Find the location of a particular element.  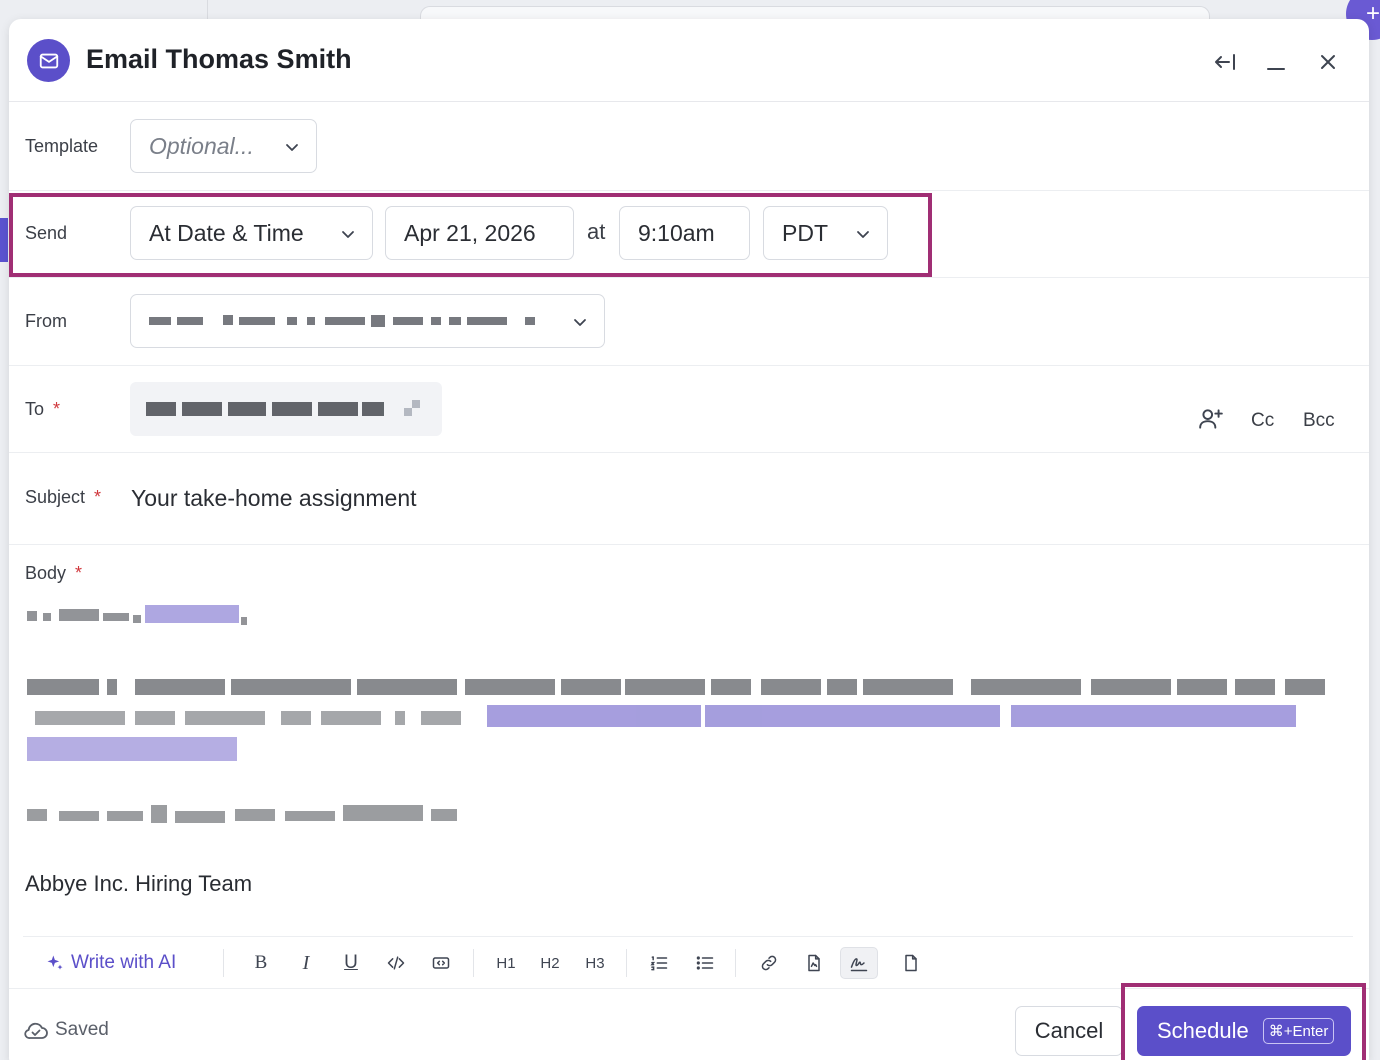

heading-1-button: H1 is located at coordinates (506, 963).